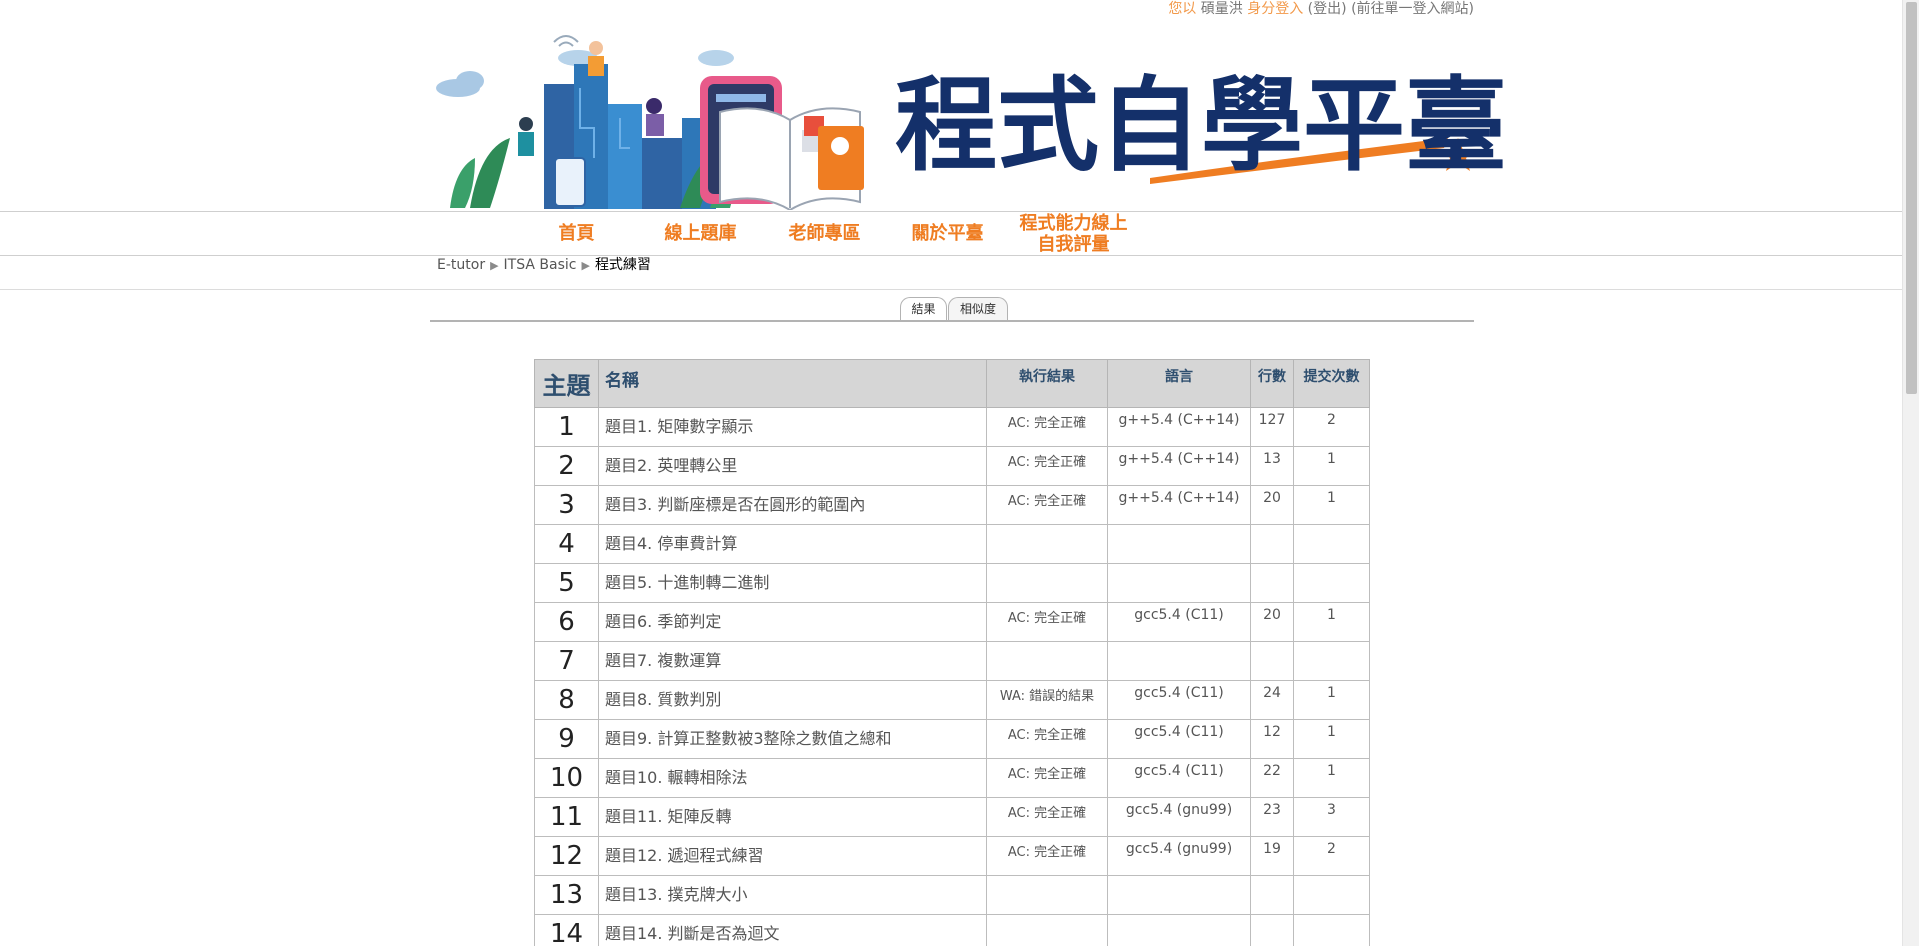 The height and width of the screenshot is (946, 1919). What do you see at coordinates (792, 895) in the screenshot?
I see `row-problem-name: 題目13. 撲克牌大小` at bounding box center [792, 895].